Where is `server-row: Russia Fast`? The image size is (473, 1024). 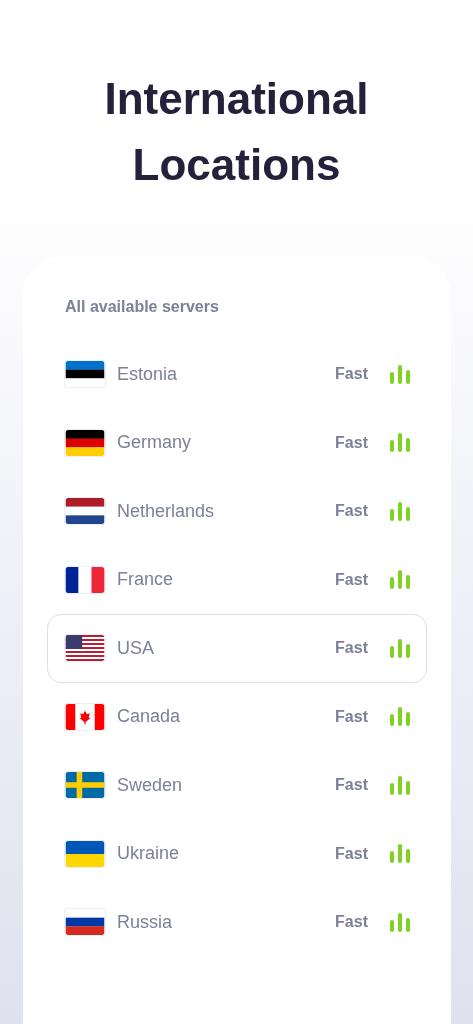
server-row: Russia Fast is located at coordinates (237, 922).